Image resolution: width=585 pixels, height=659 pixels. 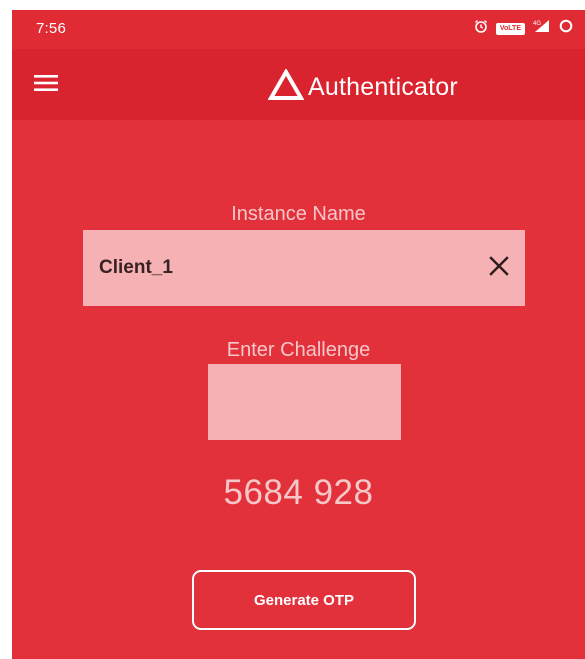 I want to click on app-title-group: Authenticator, so click(x=362, y=86).